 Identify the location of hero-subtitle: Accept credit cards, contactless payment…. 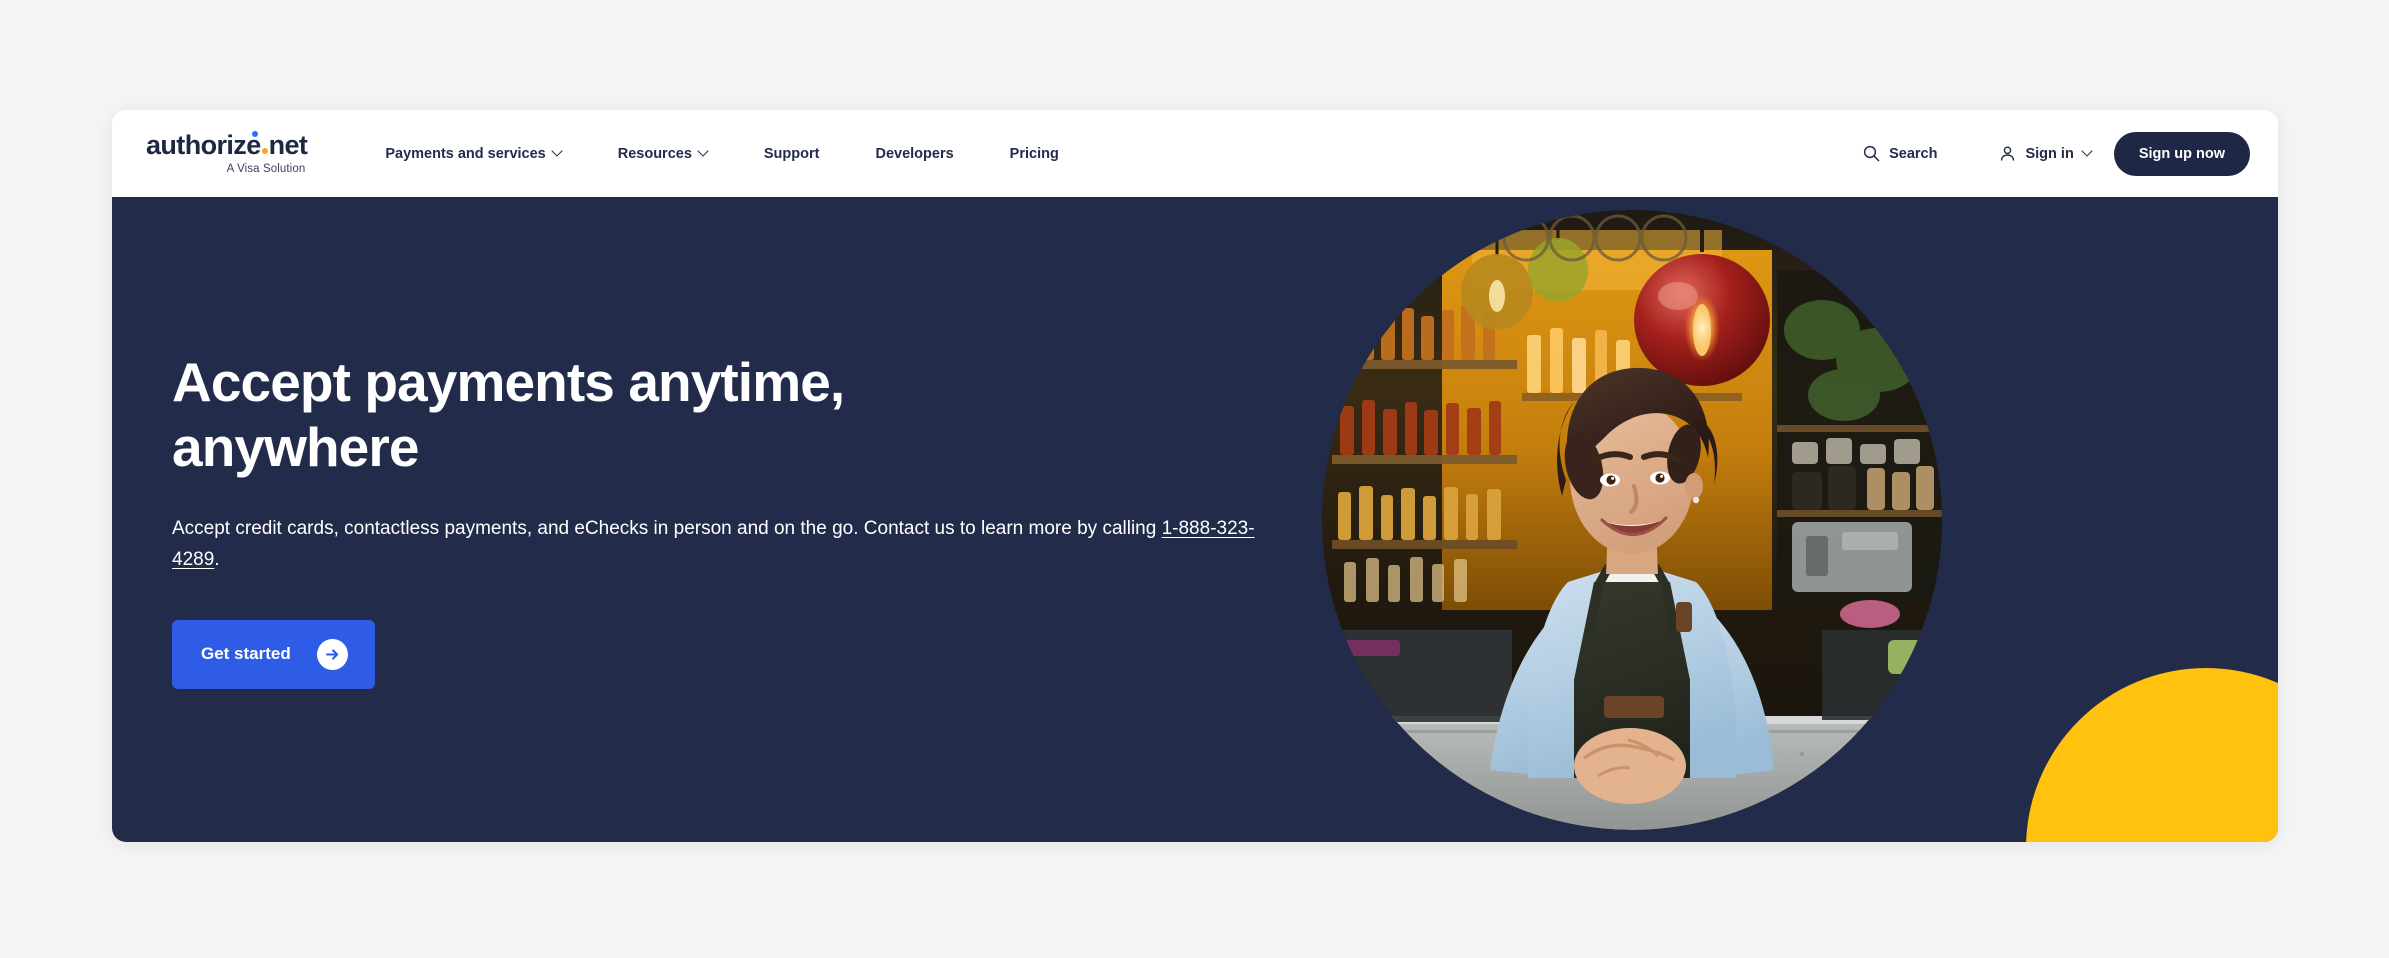
(717, 545).